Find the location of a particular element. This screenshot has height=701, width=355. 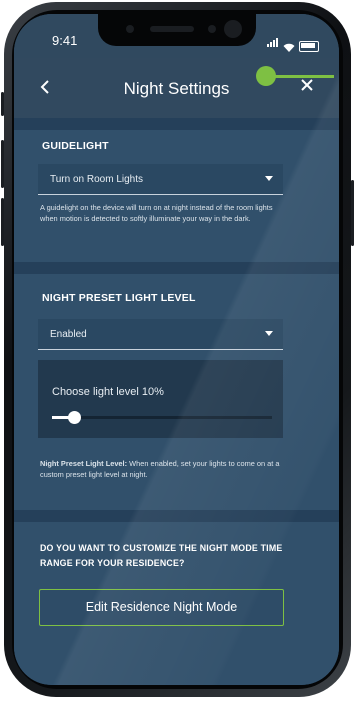

page-title: Night Settings is located at coordinates (176, 88).